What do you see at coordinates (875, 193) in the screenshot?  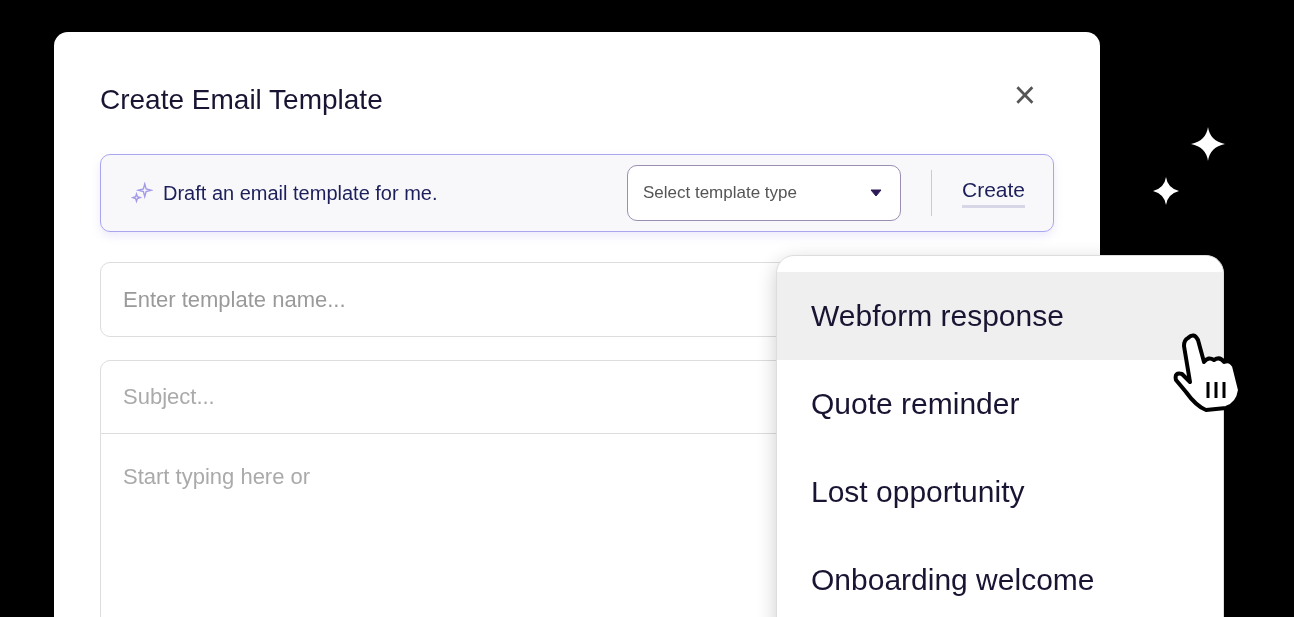 I see `caret-icon` at bounding box center [875, 193].